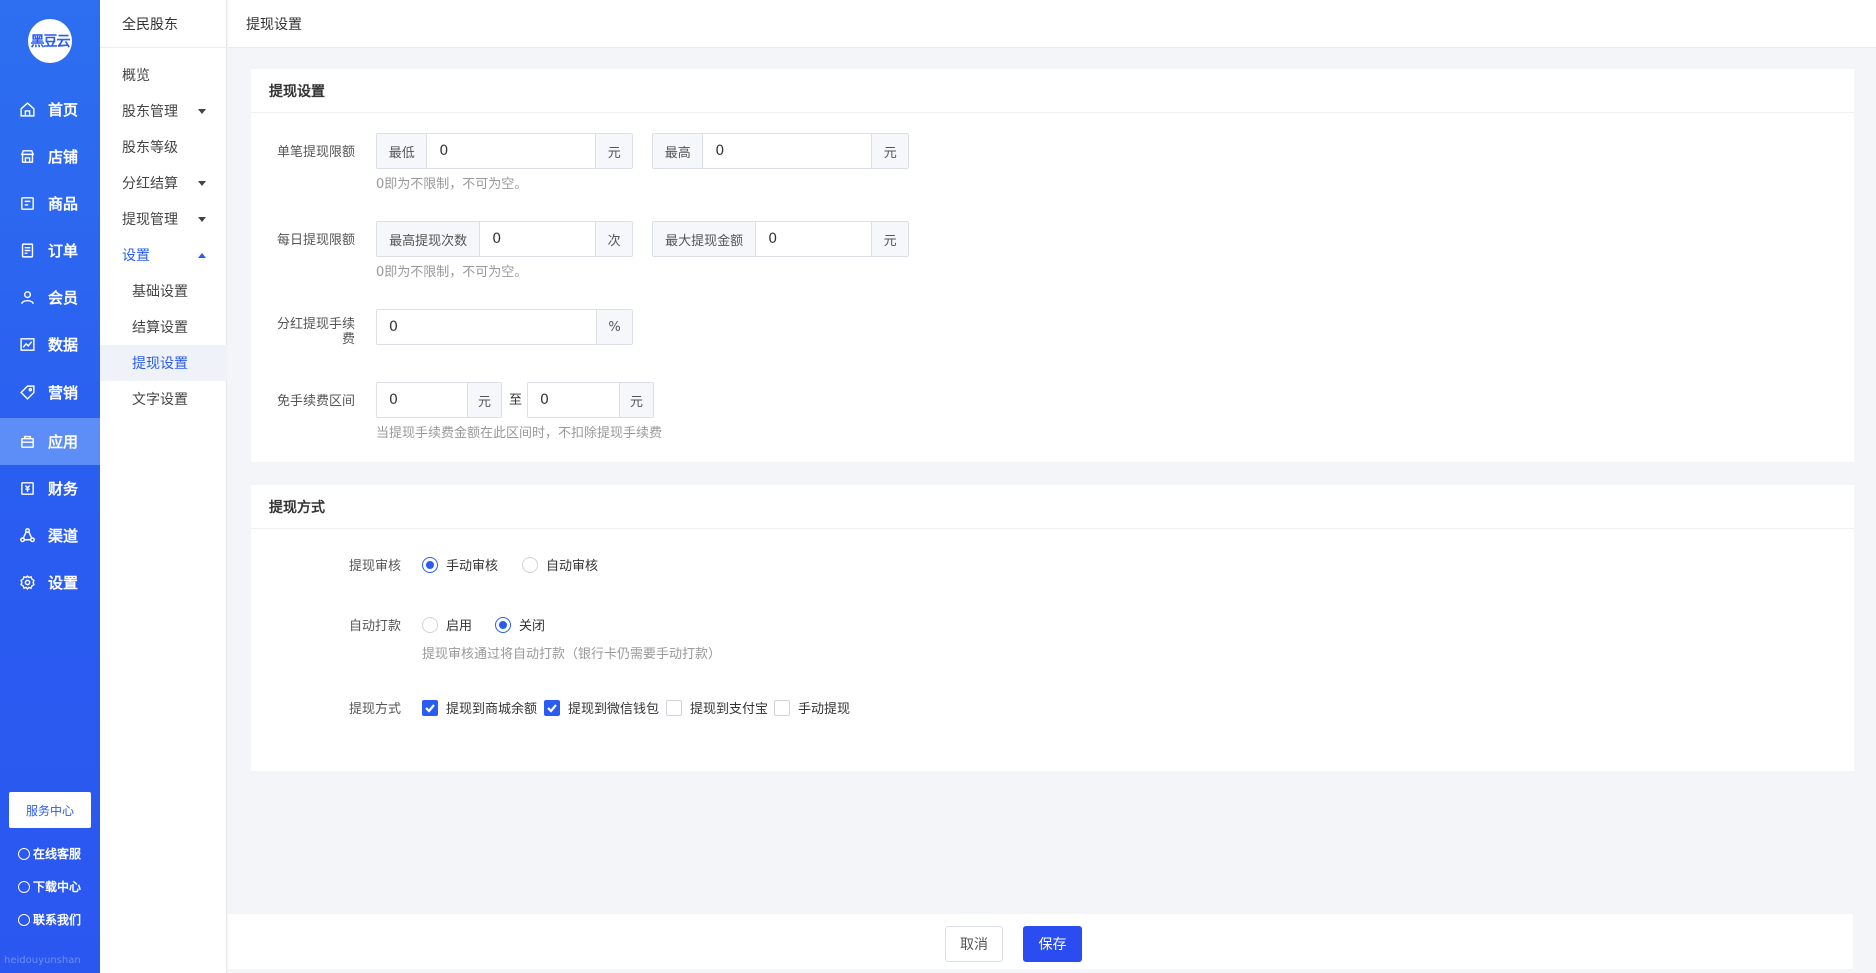  I want to click on nav-item-store: 店铺, so click(50, 156).